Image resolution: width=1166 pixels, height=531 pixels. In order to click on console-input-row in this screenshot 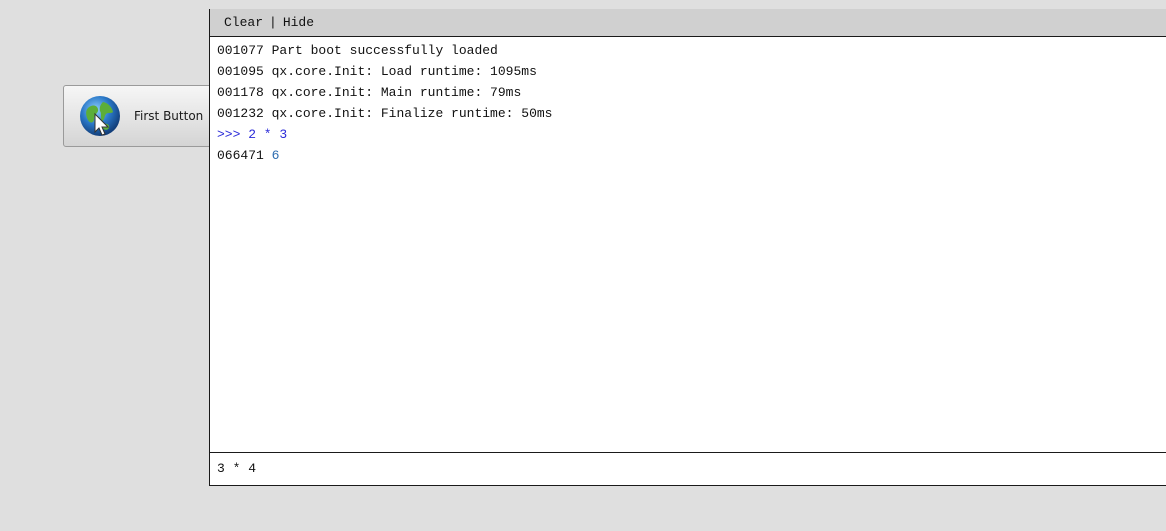, I will do `click(688, 468)`.